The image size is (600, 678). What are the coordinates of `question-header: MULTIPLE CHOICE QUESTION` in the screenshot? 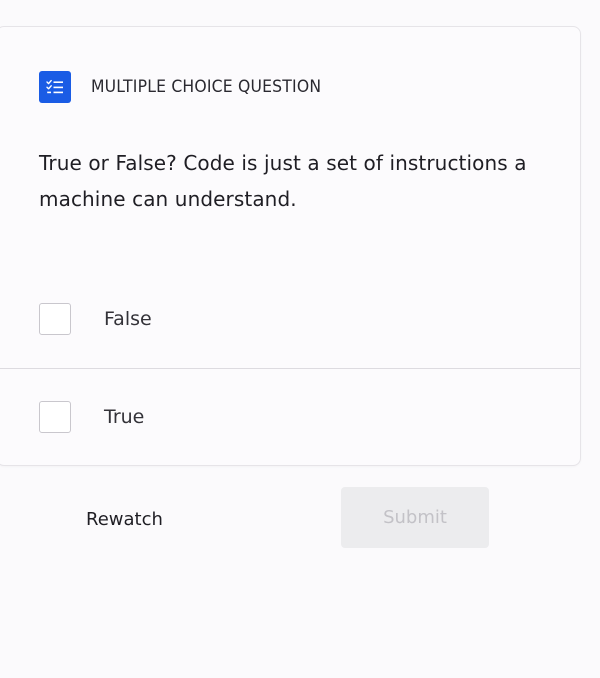 It's located at (190, 87).